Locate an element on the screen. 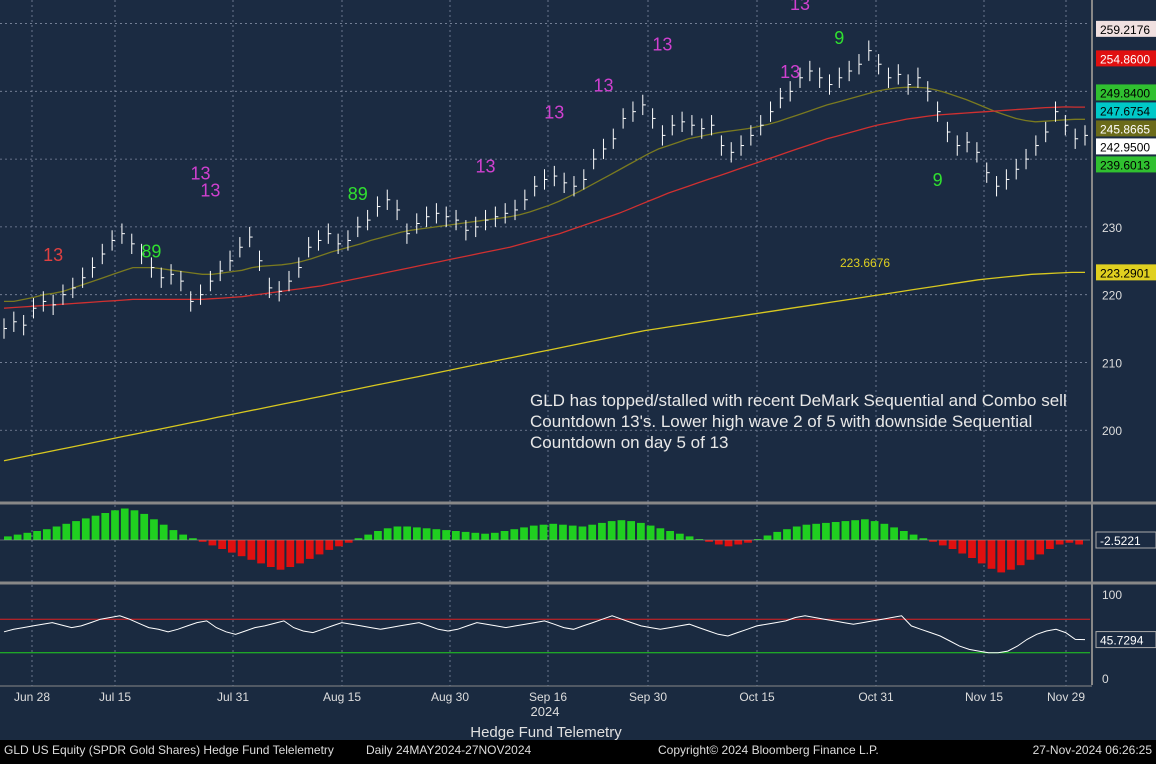  price-tick-label: 200 is located at coordinates (1112, 431).